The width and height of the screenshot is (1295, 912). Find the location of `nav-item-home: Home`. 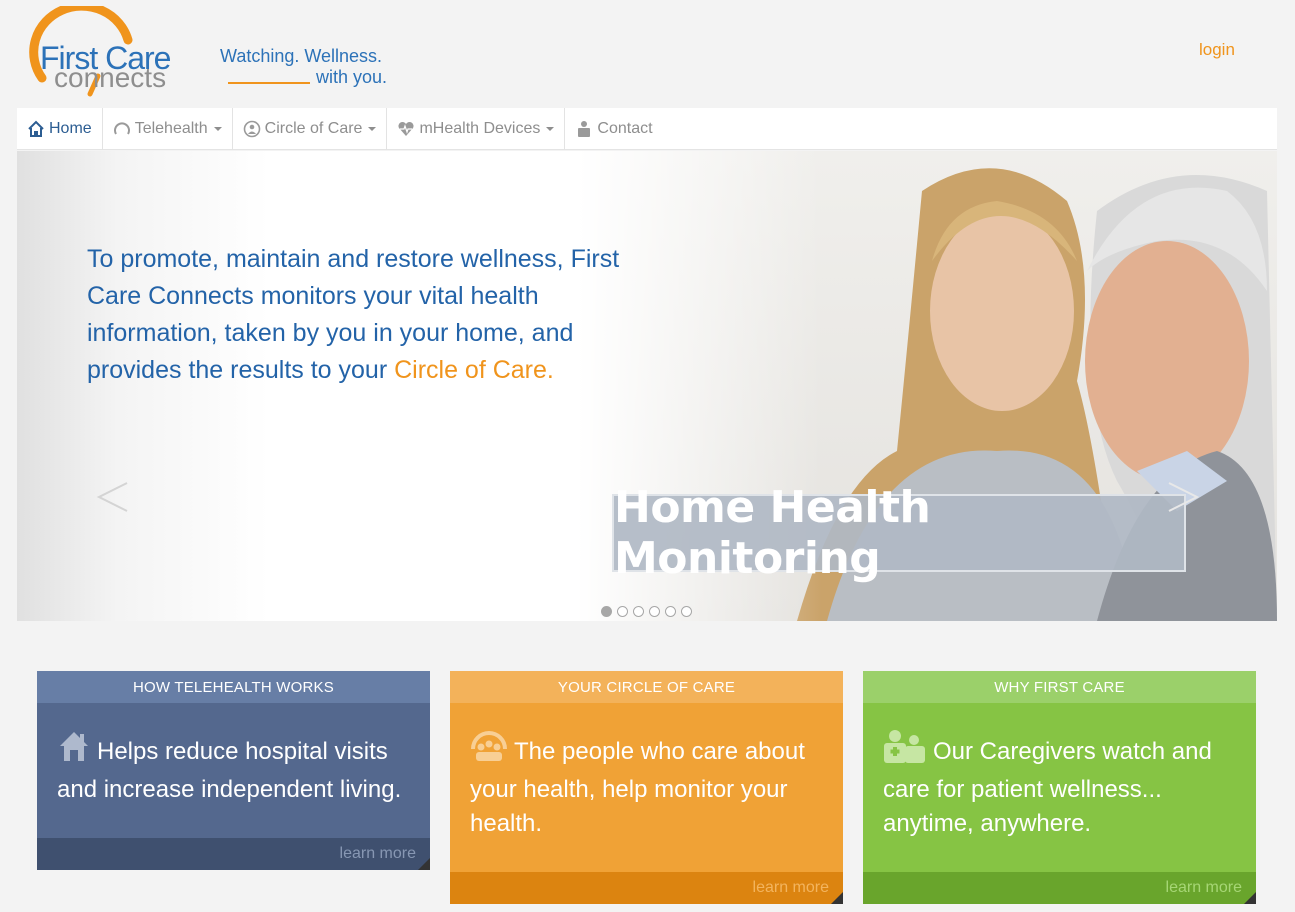

nav-item-home: Home is located at coordinates (60, 129).